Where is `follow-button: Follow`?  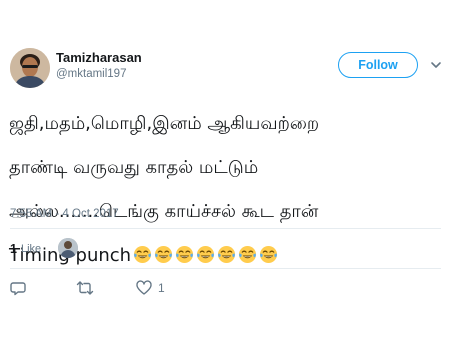 follow-button: Follow is located at coordinates (378, 65).